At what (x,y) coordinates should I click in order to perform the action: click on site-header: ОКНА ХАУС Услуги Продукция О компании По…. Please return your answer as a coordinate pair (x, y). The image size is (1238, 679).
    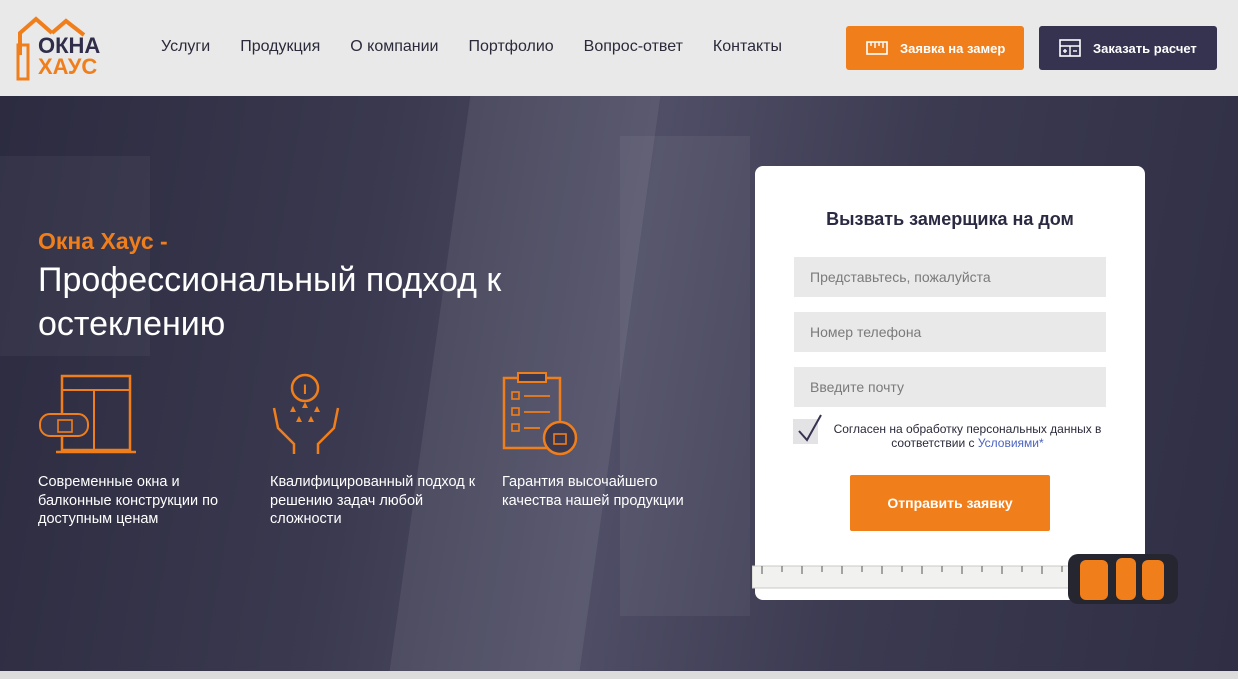
    Looking at the image, I should click on (619, 48).